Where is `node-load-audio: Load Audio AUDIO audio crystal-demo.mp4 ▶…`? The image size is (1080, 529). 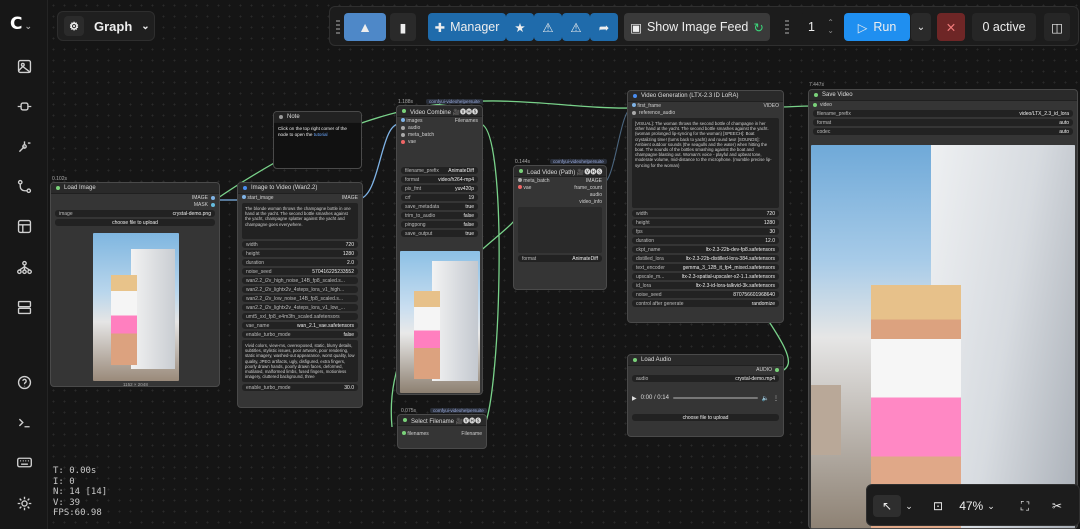
node-load-audio: Load Audio AUDIO audio crystal-demo.mp4 ▶… is located at coordinates (705, 395).